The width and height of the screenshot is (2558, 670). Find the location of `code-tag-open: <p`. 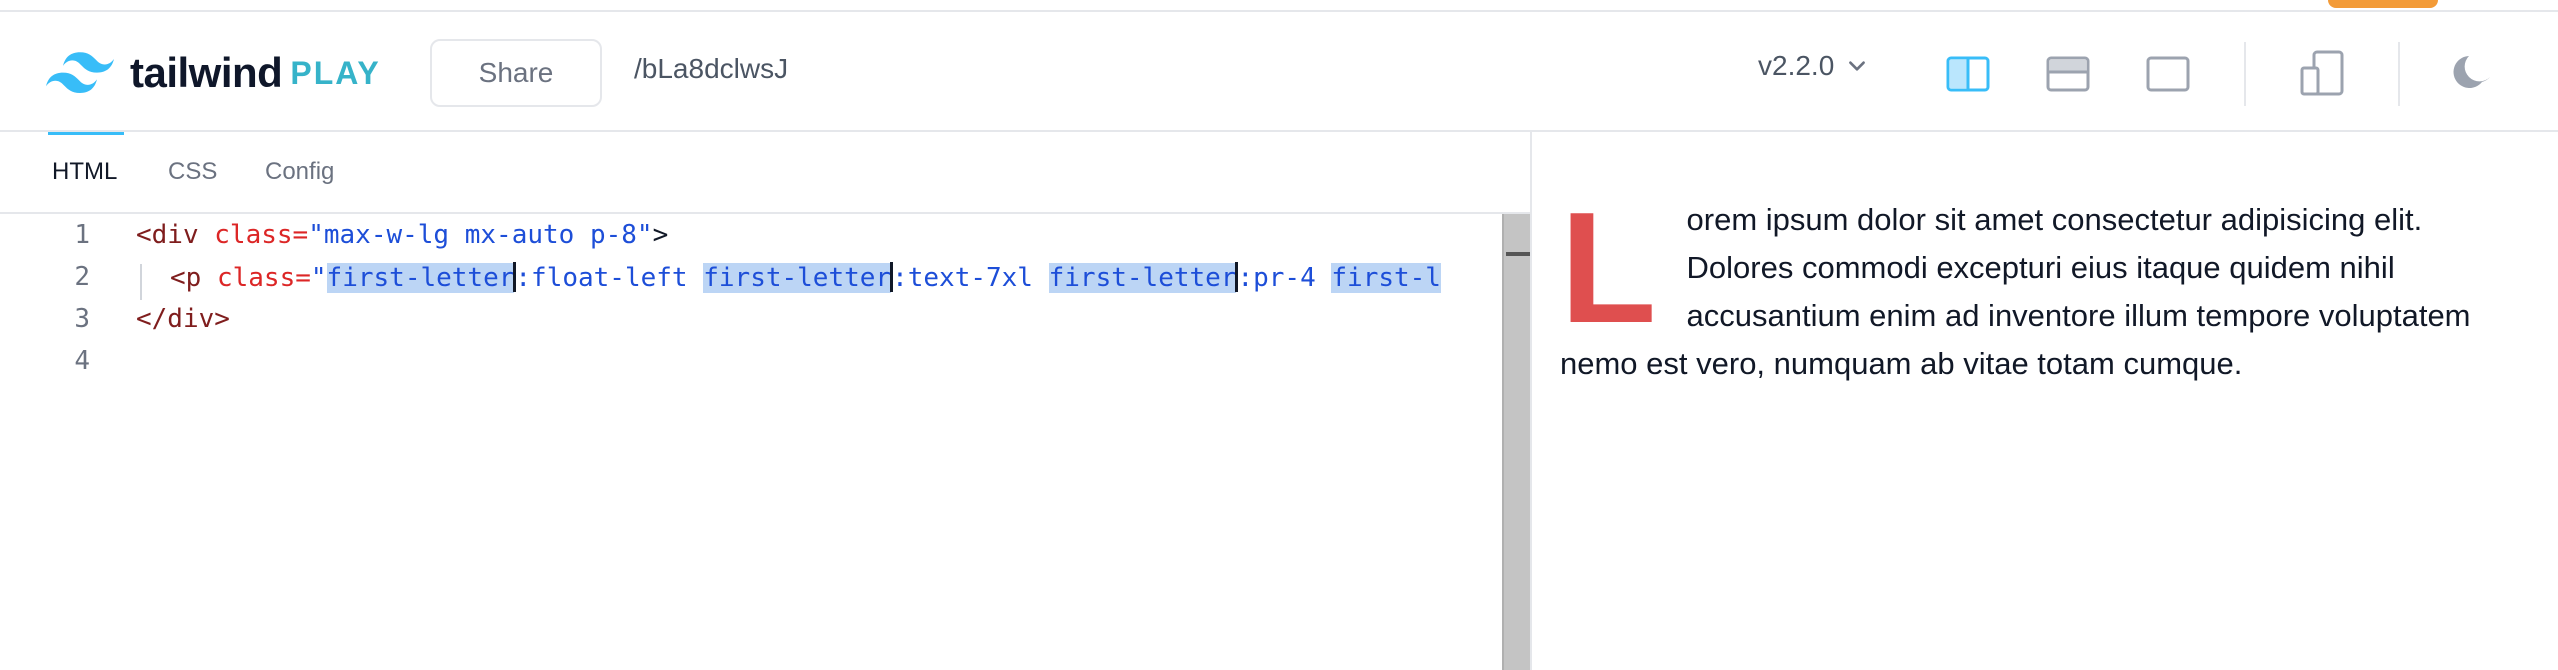

code-tag-open: <p is located at coordinates (186, 278).